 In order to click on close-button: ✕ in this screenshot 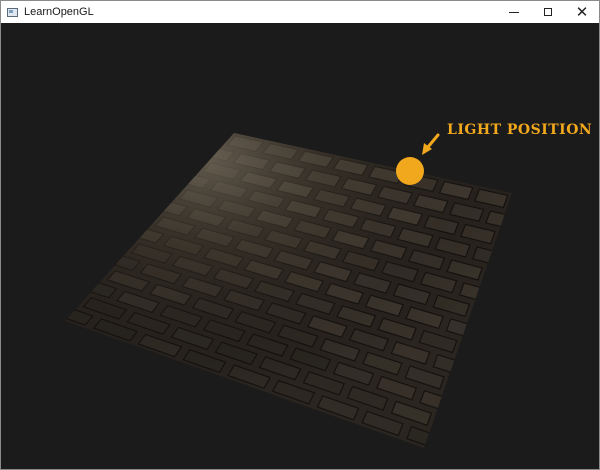, I will do `click(582, 12)`.